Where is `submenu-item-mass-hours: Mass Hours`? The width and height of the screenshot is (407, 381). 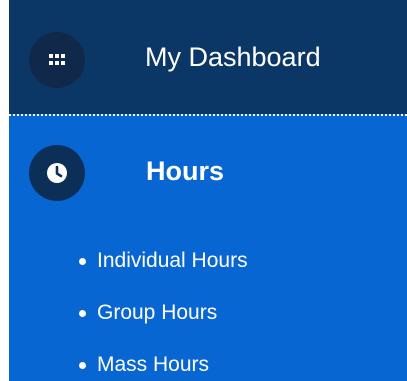 submenu-item-mass-hours: Mass Hours is located at coordinates (144, 365).